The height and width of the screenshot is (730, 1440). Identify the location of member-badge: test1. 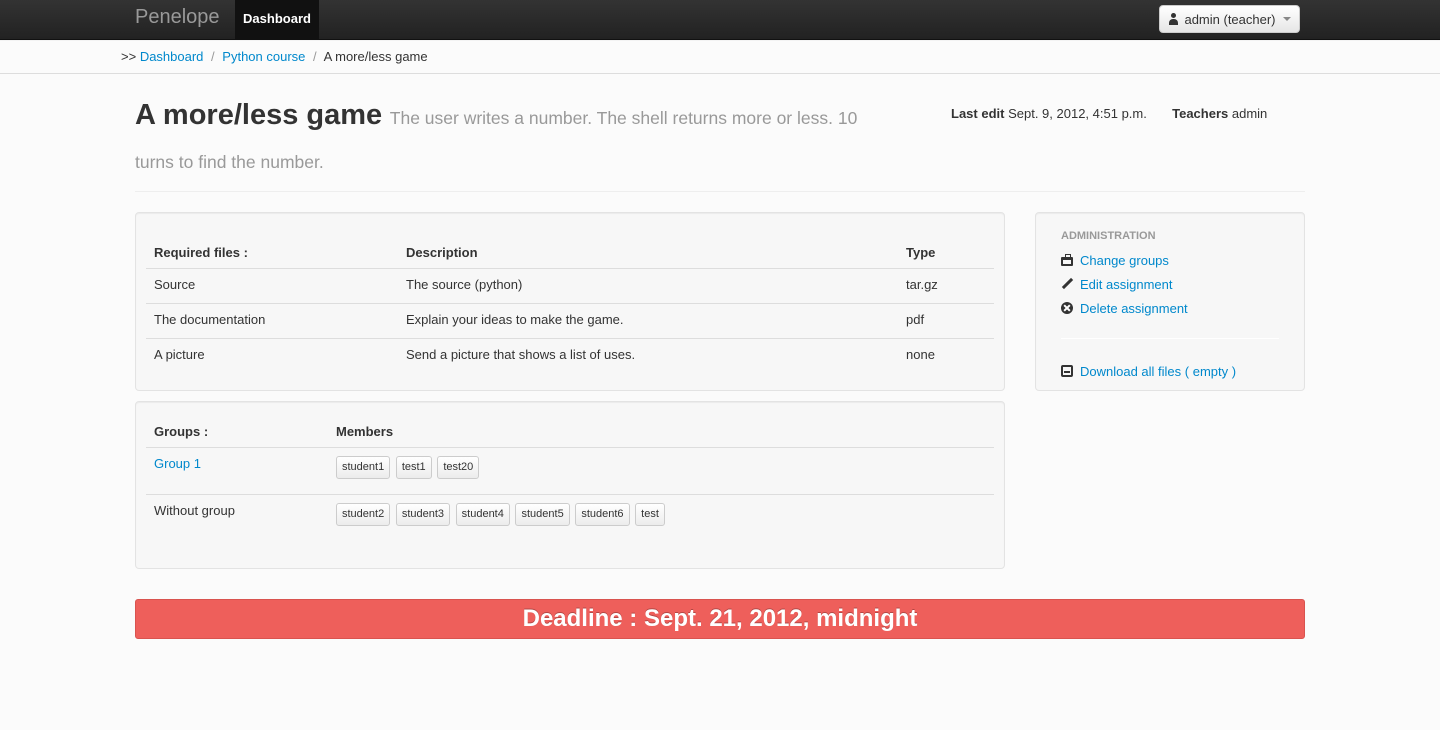
(413, 467).